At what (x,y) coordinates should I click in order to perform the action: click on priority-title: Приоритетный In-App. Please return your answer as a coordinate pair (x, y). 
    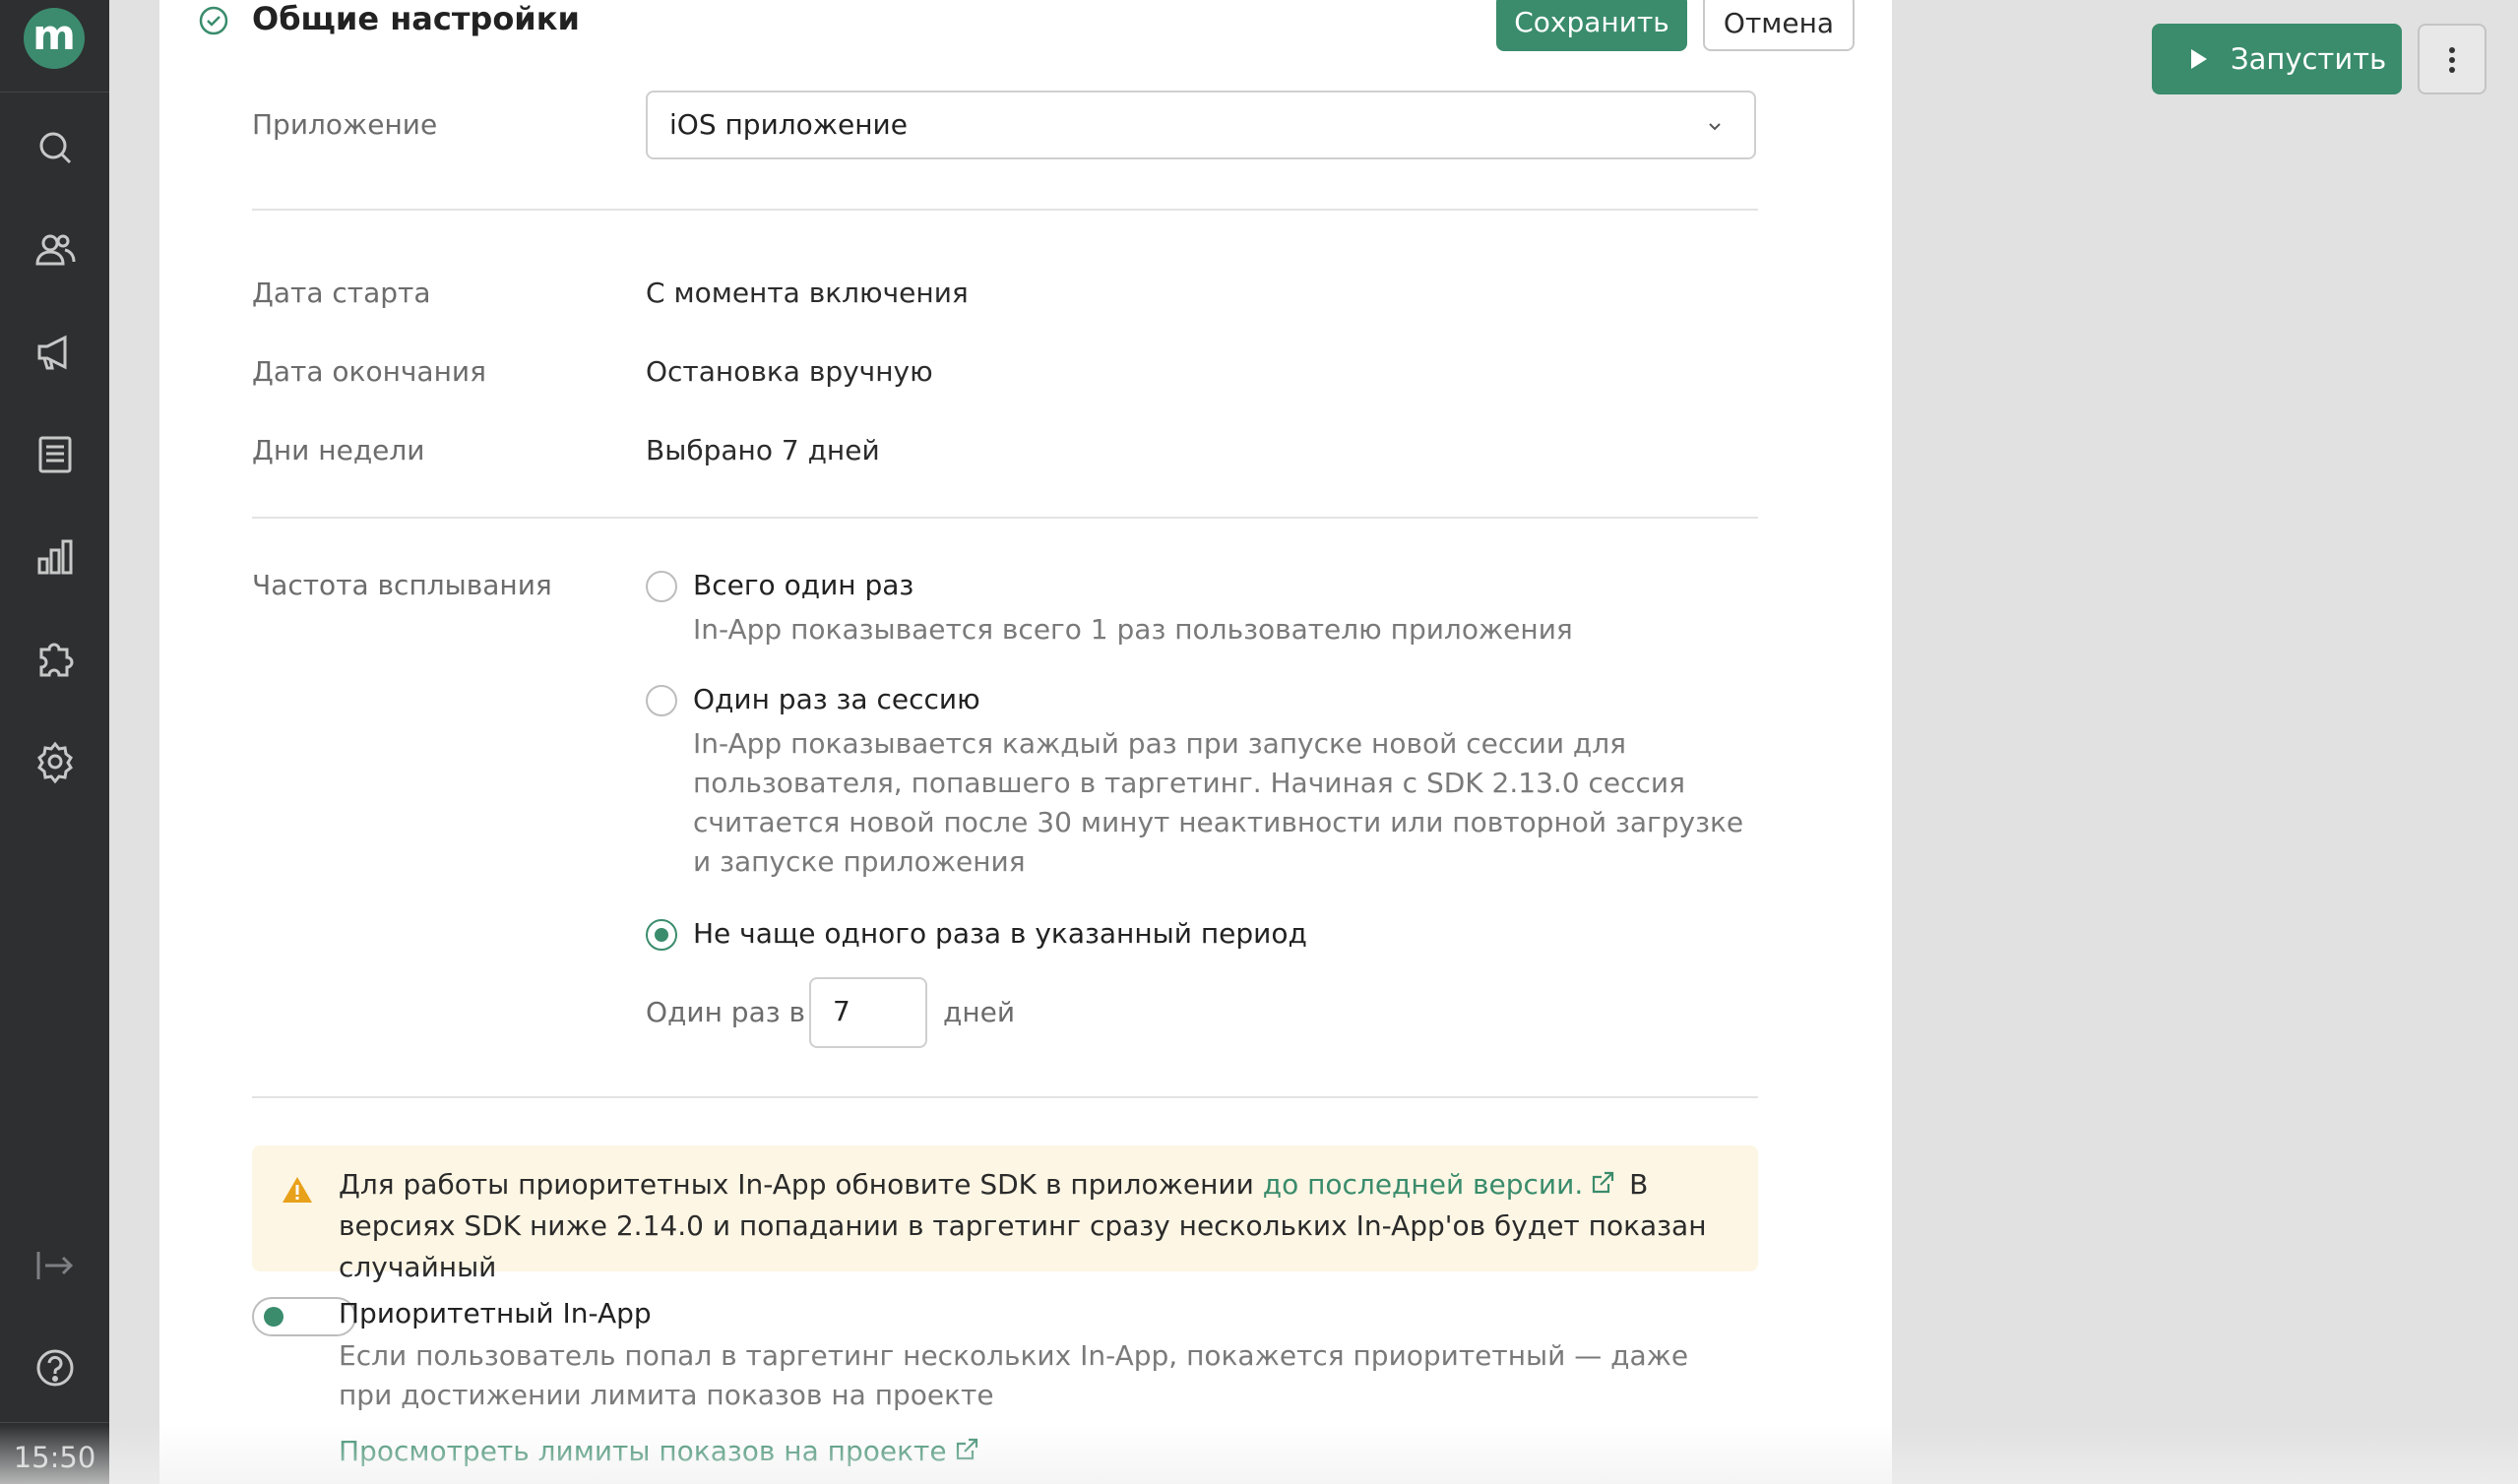
    Looking at the image, I should click on (495, 1313).